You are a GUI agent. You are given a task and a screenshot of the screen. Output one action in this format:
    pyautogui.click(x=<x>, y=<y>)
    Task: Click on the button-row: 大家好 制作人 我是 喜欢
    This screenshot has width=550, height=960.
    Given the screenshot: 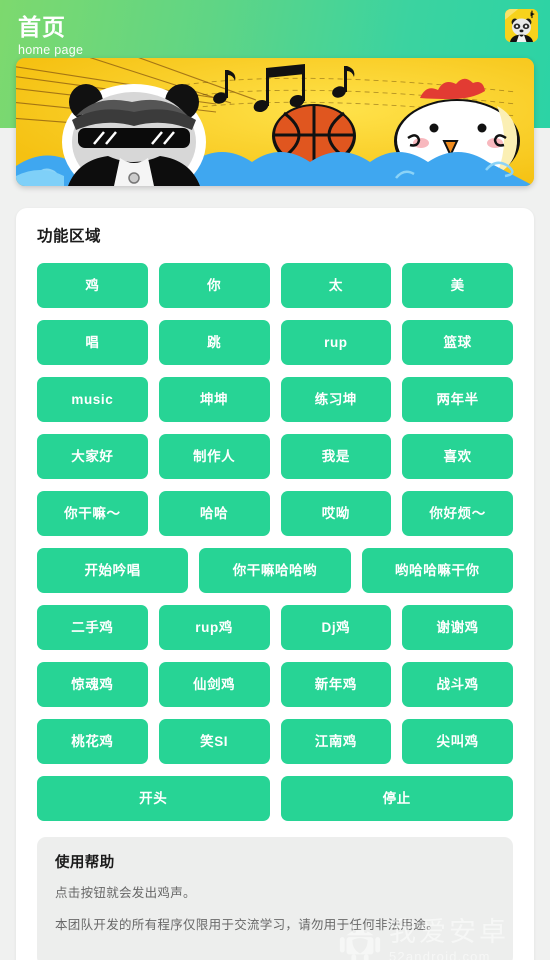 What is the action you would take?
    pyautogui.click(x=275, y=456)
    